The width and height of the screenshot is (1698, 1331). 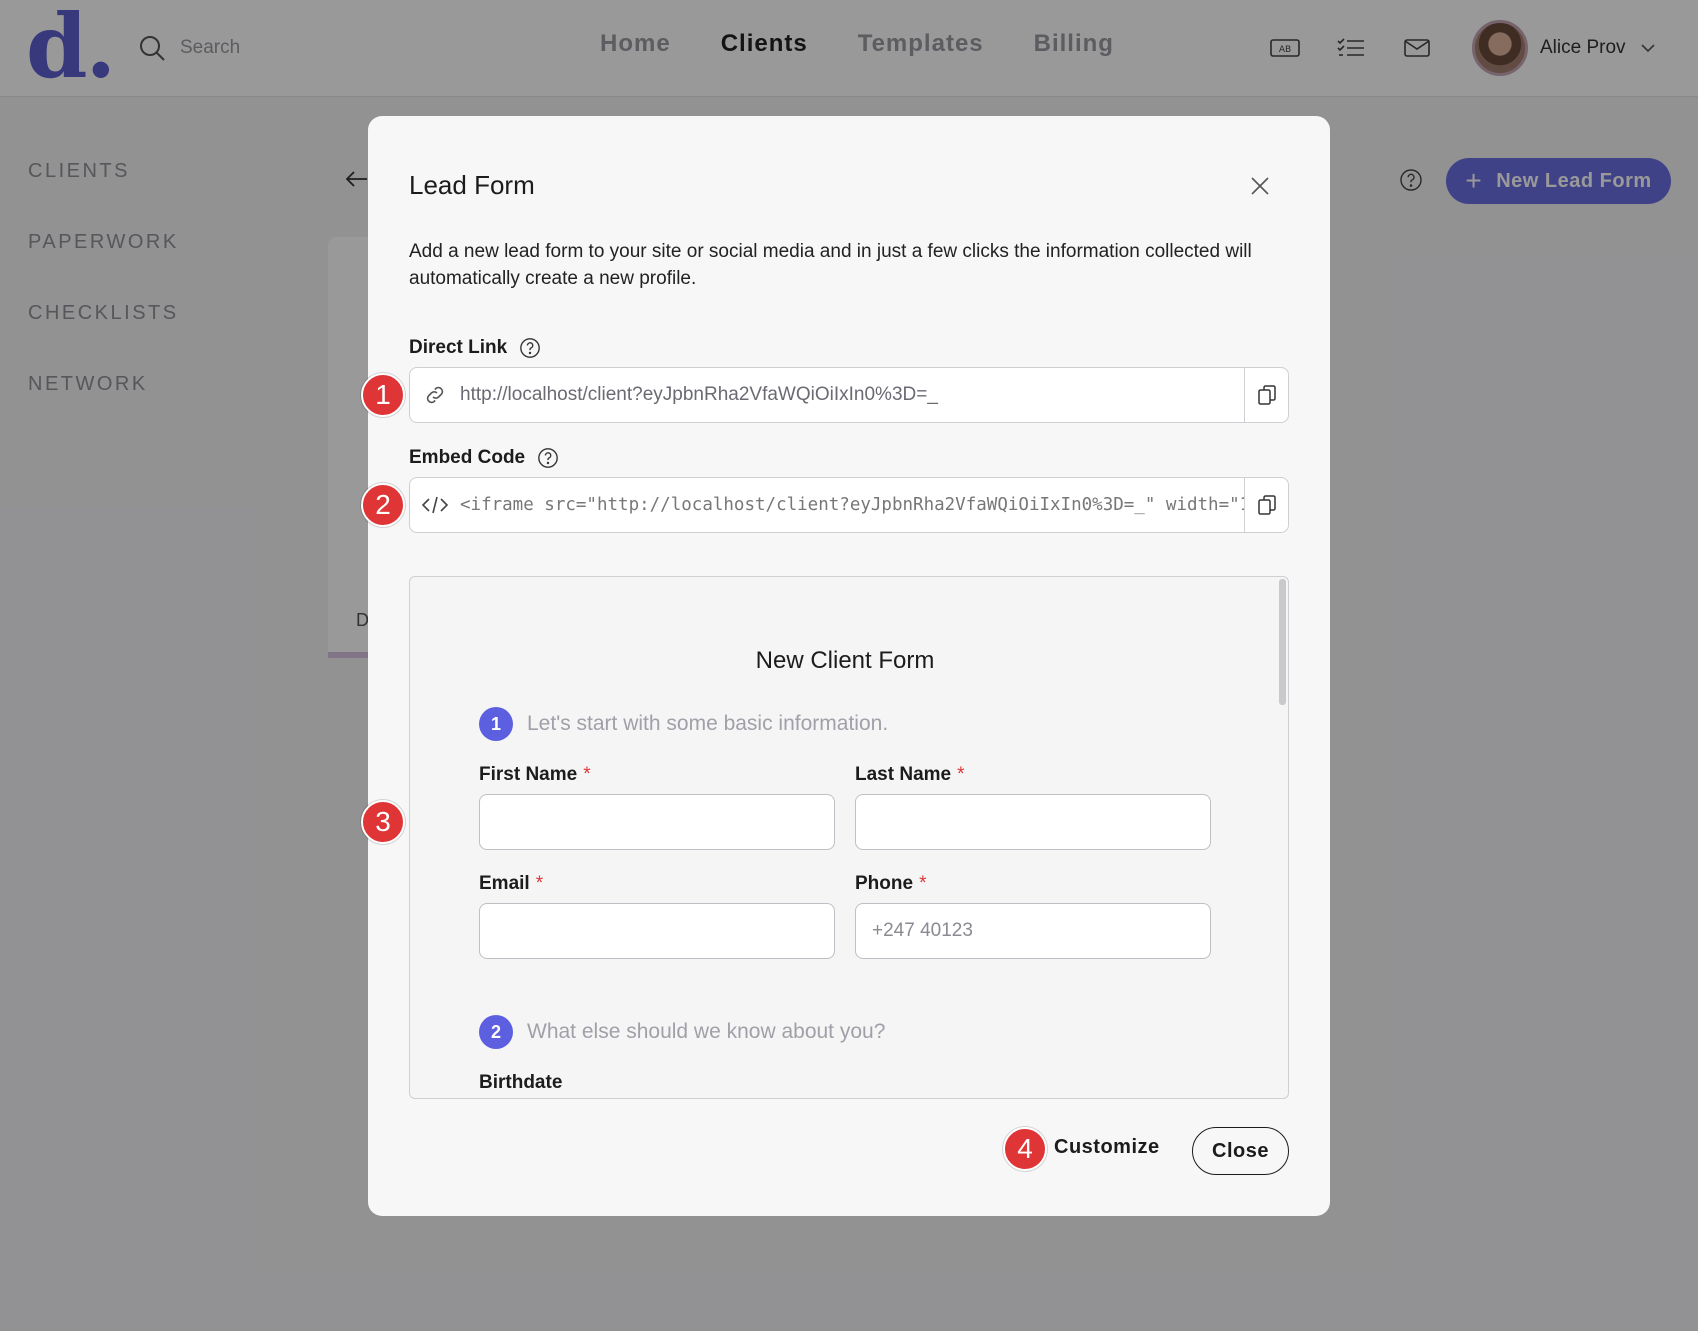 What do you see at coordinates (1033, 822) in the screenshot?
I see `last-name-input` at bounding box center [1033, 822].